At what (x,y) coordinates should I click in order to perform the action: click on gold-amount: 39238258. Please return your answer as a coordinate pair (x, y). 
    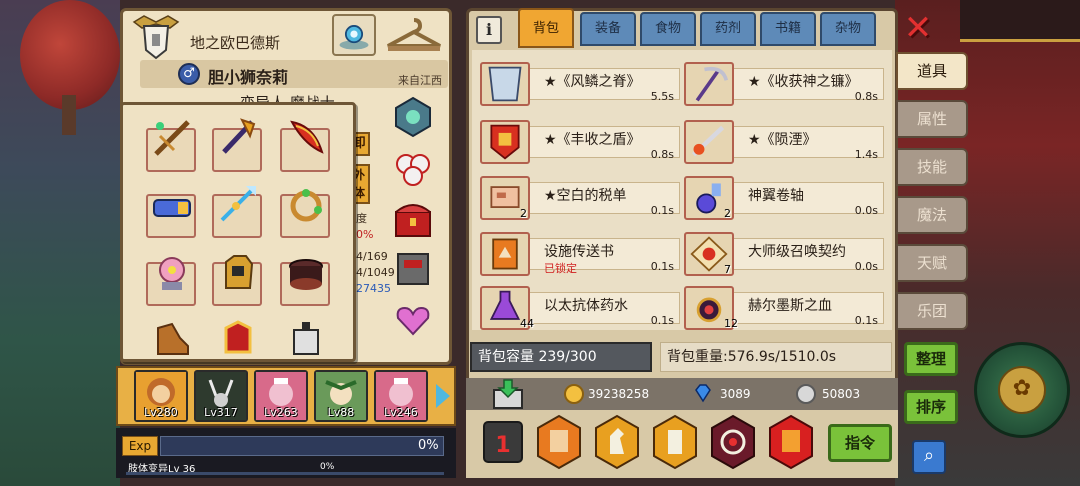
    Looking at the image, I should click on (619, 394).